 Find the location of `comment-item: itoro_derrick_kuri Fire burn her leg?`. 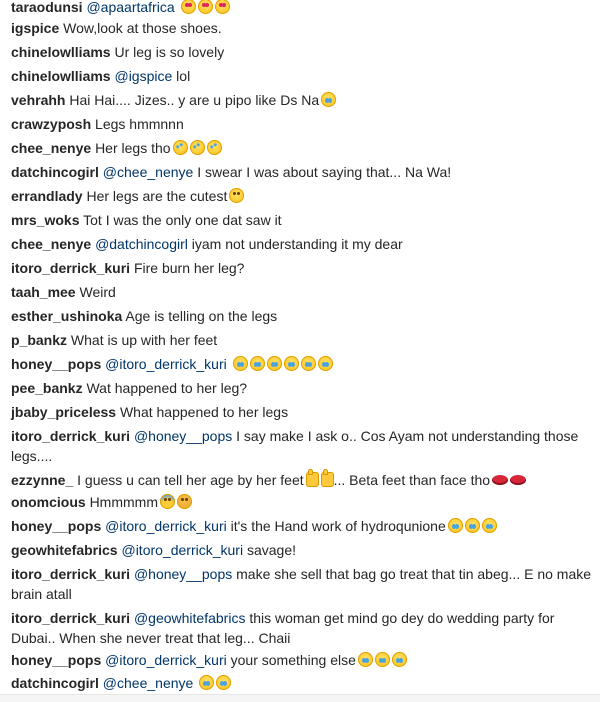

comment-item: itoro_derrick_kuri Fire burn her leg? is located at coordinates (302, 268).